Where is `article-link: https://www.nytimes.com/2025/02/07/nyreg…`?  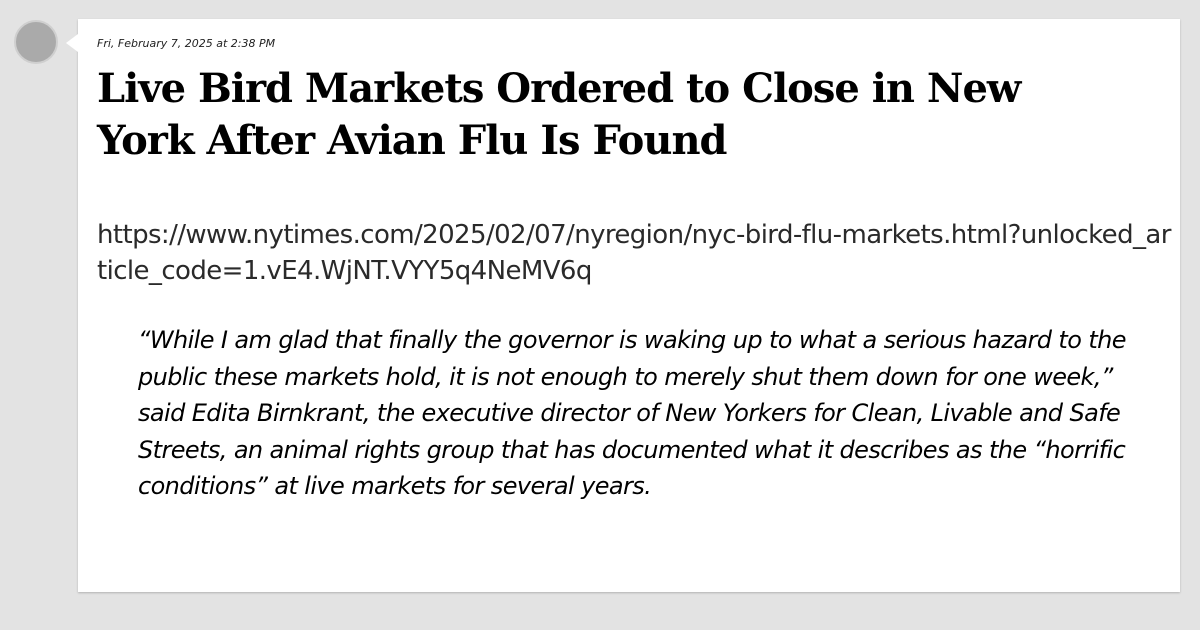 article-link: https://www.nytimes.com/2025/02/07/nyreg… is located at coordinates (634, 253).